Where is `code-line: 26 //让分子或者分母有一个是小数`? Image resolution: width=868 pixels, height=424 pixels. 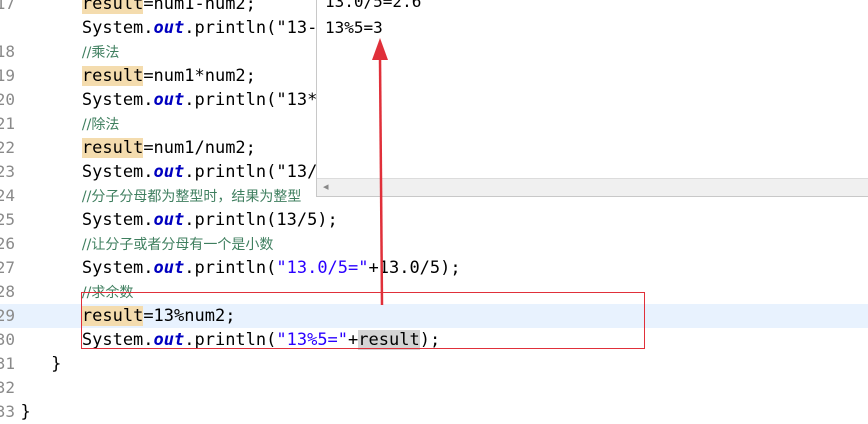
code-line: 26 //让分子或者分母有一个是小数 is located at coordinates (434, 244).